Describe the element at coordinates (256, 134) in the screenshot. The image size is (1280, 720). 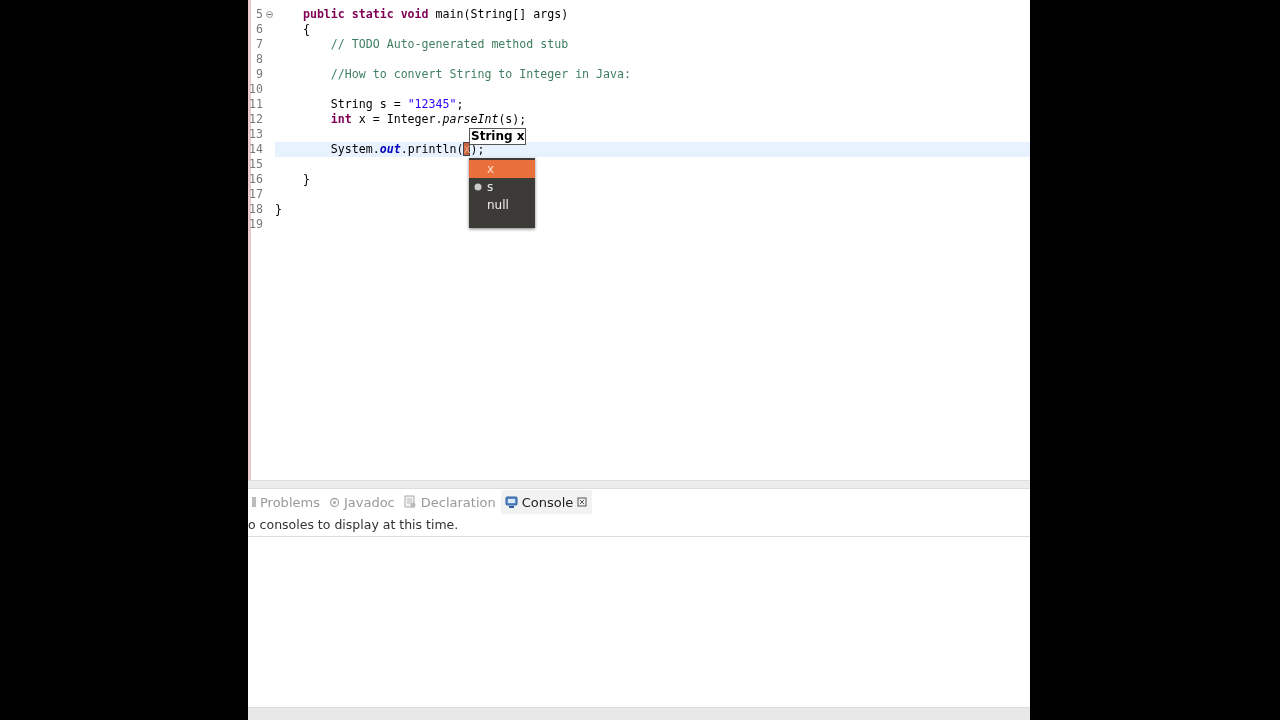
I see `line-number: 13` at that location.